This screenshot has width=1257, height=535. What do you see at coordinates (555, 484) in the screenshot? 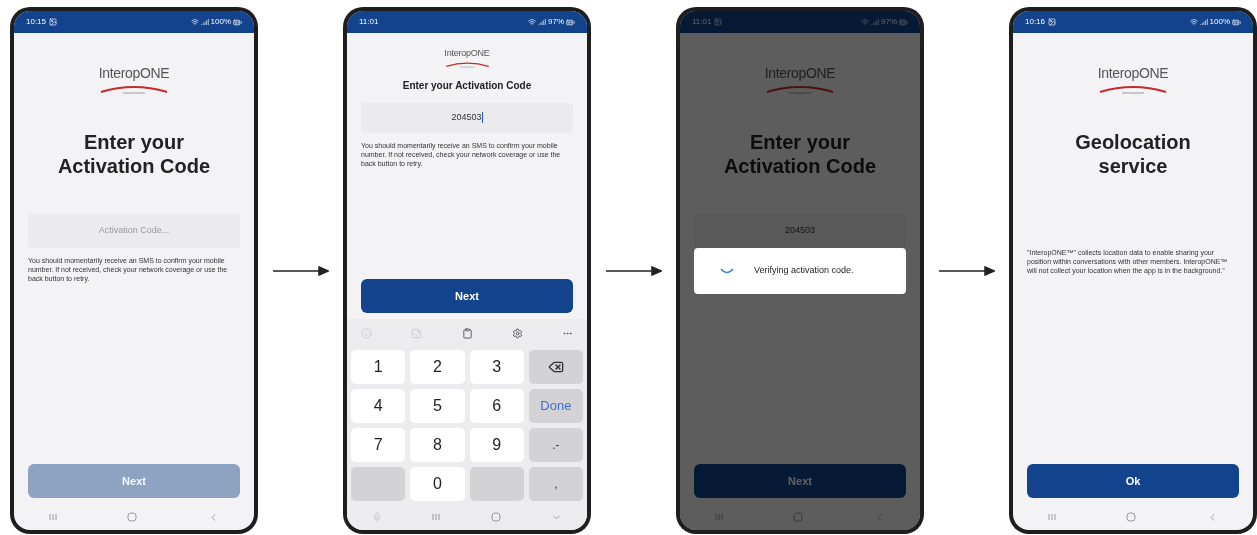
I see `symbol-key: ,` at bounding box center [555, 484].